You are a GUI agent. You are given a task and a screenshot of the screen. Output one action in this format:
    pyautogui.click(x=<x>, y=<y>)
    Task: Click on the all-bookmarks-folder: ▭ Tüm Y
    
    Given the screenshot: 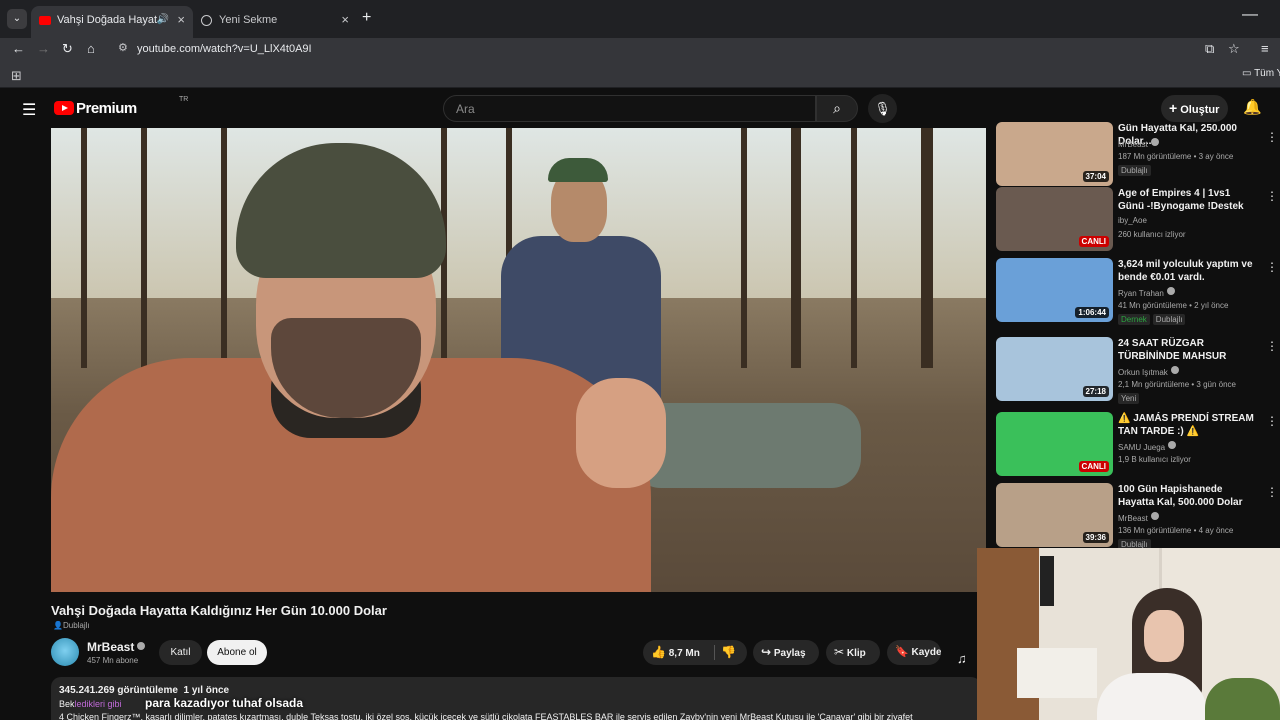 What is the action you would take?
    pyautogui.click(x=1261, y=73)
    